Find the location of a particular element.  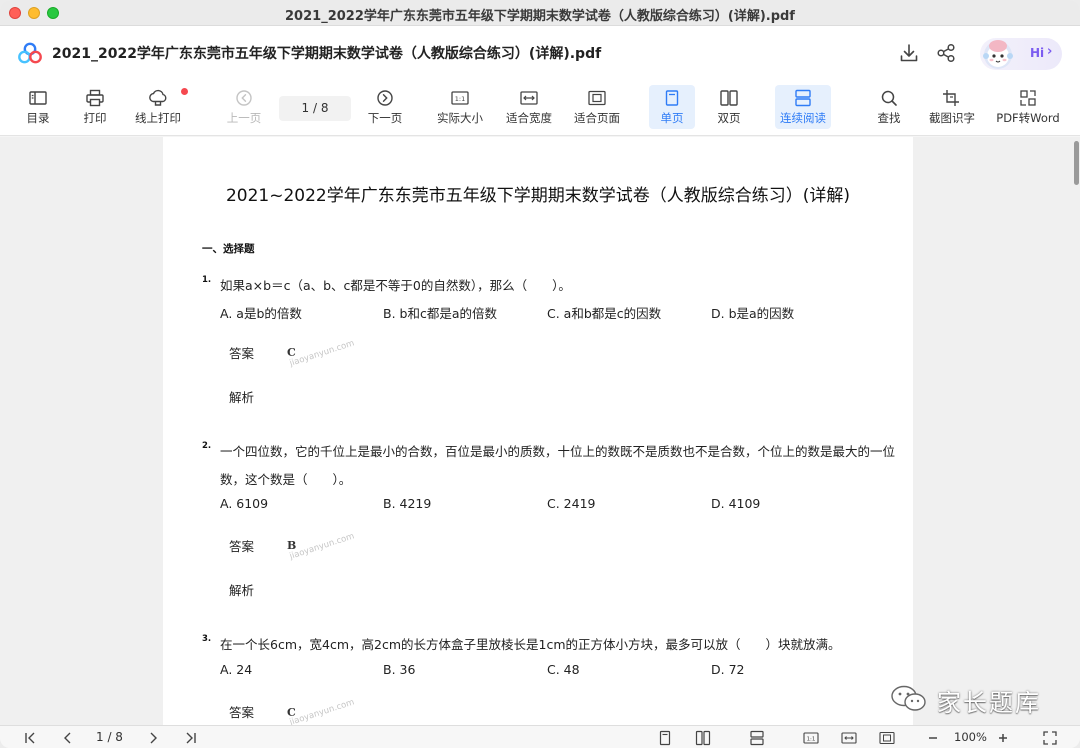

online-print-label: 线上打印 is located at coordinates (158, 118).